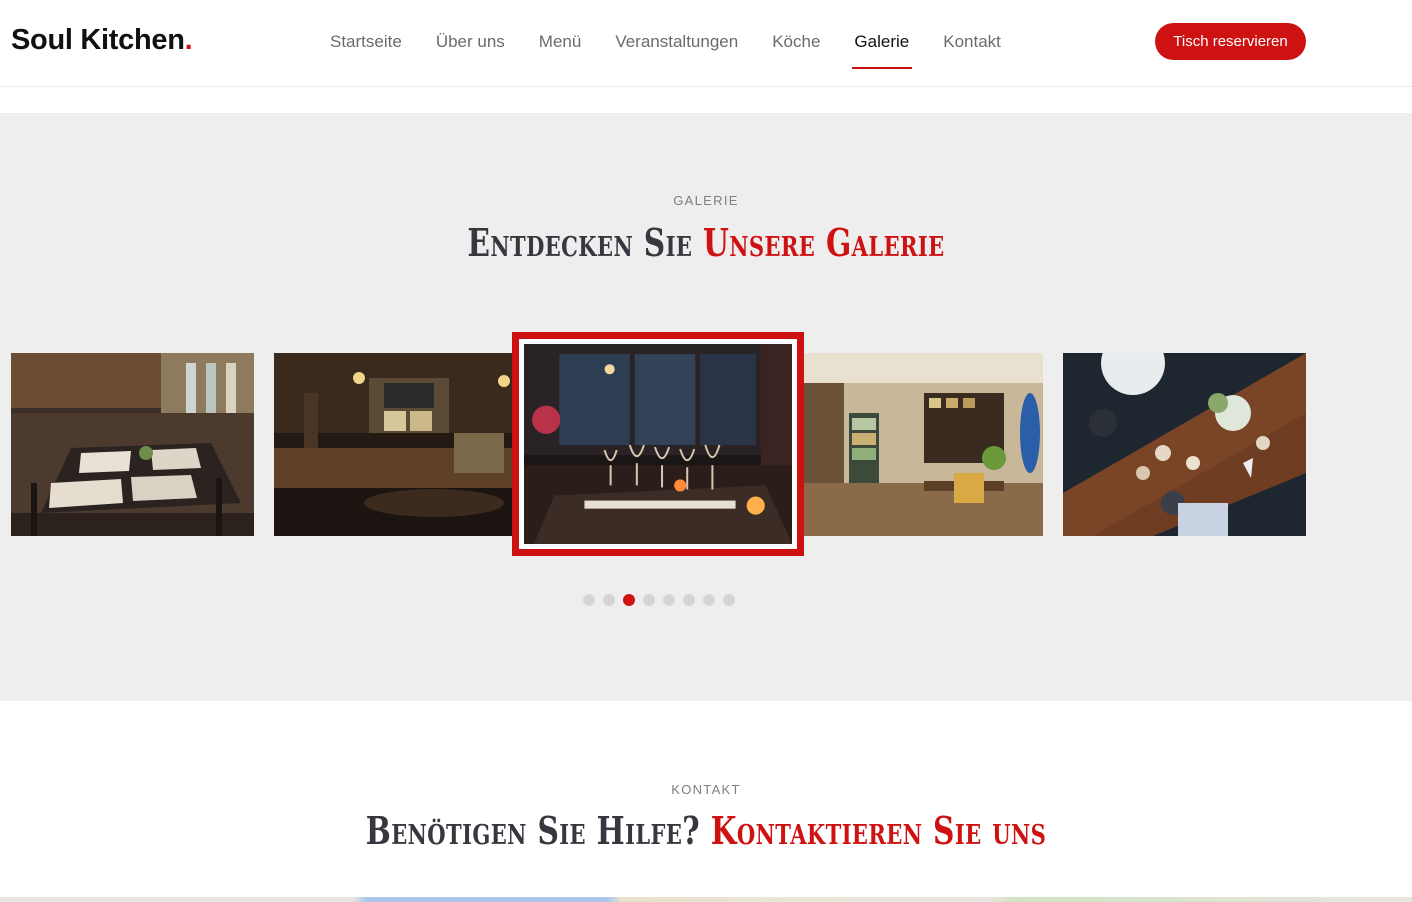  Describe the element at coordinates (1230, 41) in the screenshot. I see `reserve-table-button: Tisch reservieren` at that location.